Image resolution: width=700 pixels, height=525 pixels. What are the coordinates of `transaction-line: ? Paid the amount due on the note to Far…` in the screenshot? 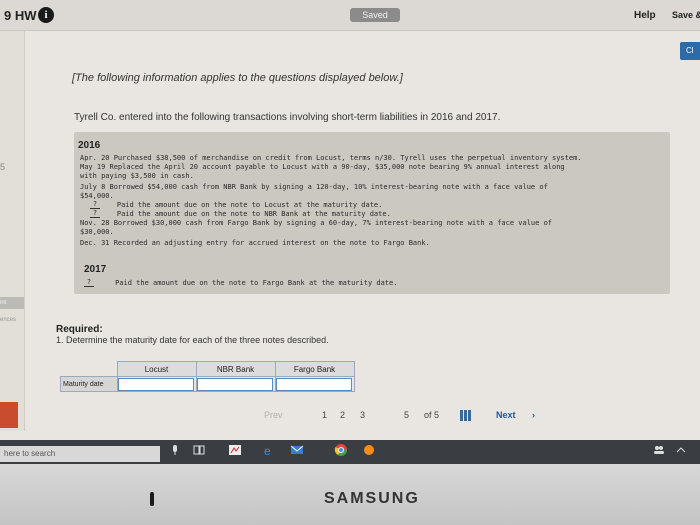 It's located at (240, 282).